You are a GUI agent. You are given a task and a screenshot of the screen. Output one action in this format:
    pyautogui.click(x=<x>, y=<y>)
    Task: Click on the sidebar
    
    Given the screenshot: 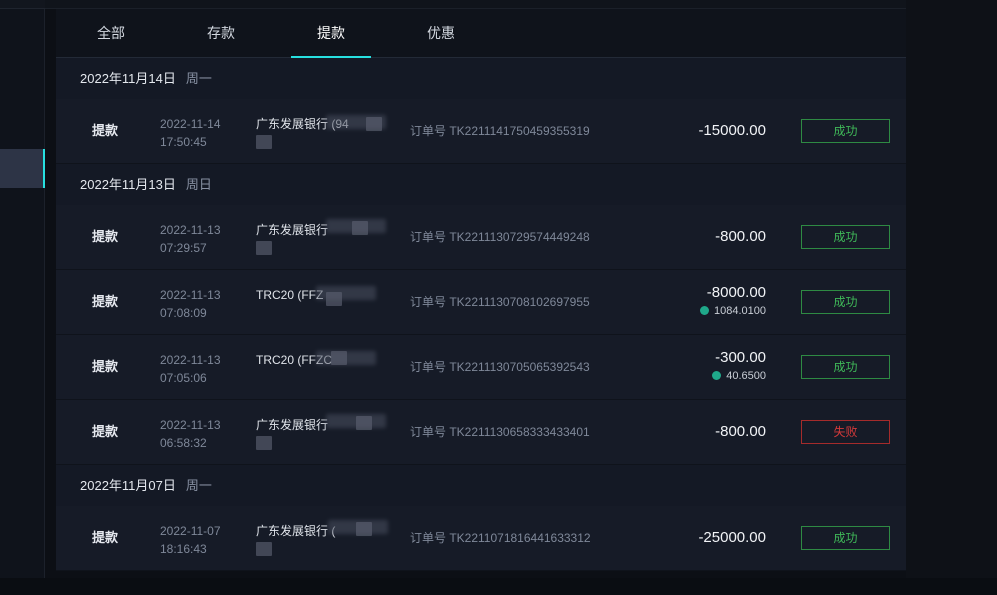 What is the action you would take?
    pyautogui.click(x=22, y=289)
    